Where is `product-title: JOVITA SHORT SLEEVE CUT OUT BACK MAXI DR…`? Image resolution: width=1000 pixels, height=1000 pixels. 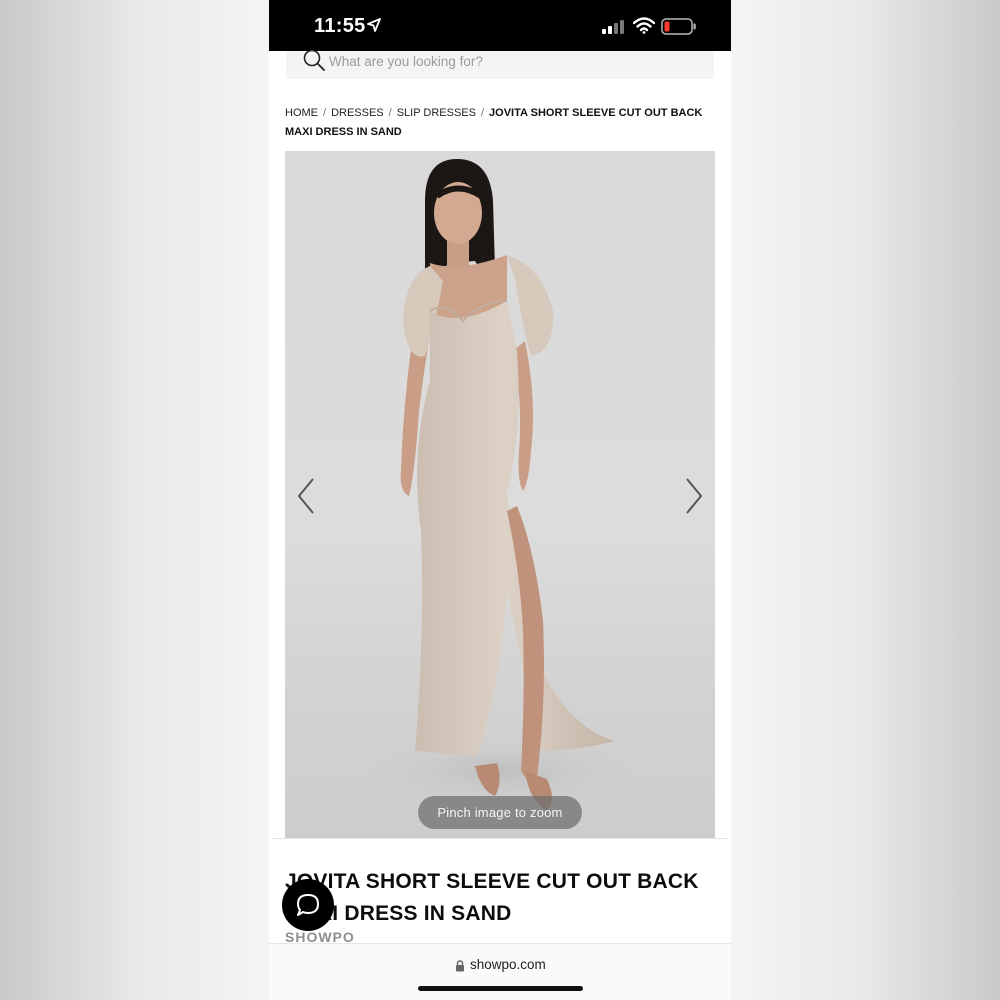 product-title: JOVITA SHORT SLEEVE CUT OUT BACK MAXI DR… is located at coordinates (492, 897).